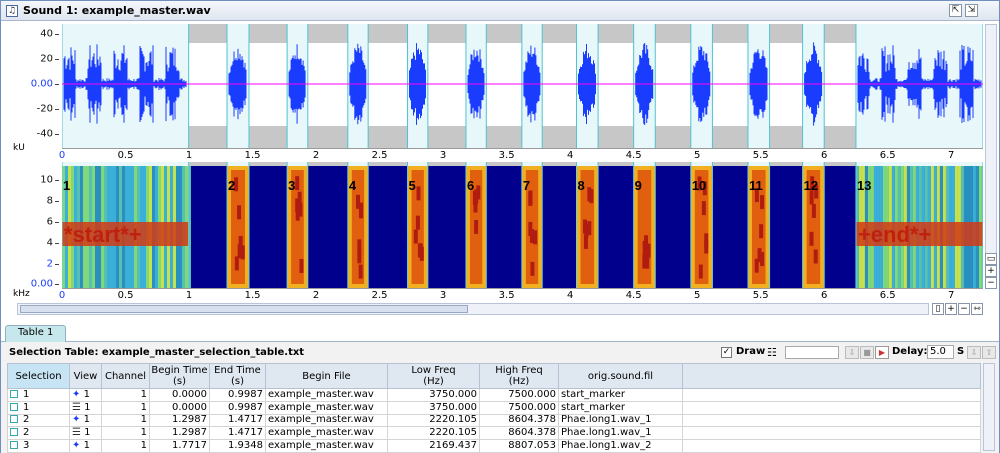  What do you see at coordinates (519, 446) in the screenshot?
I see `table-cell: 8807.053` at bounding box center [519, 446].